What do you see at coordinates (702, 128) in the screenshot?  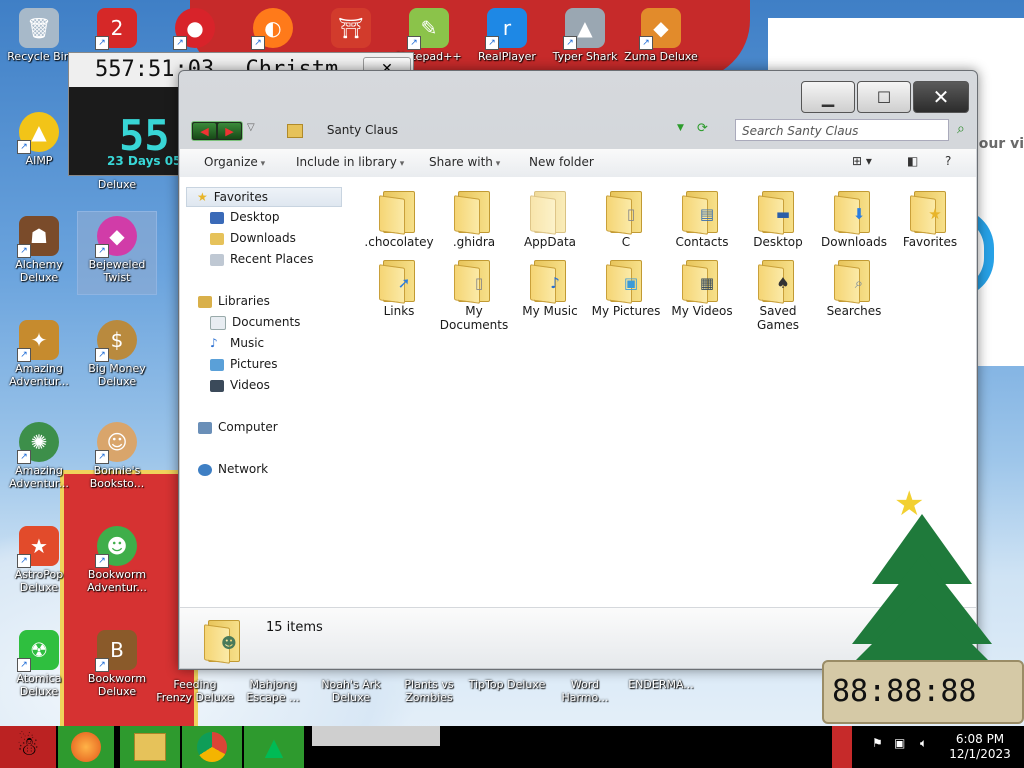 I see `refresh-icon: ⟳` at bounding box center [702, 128].